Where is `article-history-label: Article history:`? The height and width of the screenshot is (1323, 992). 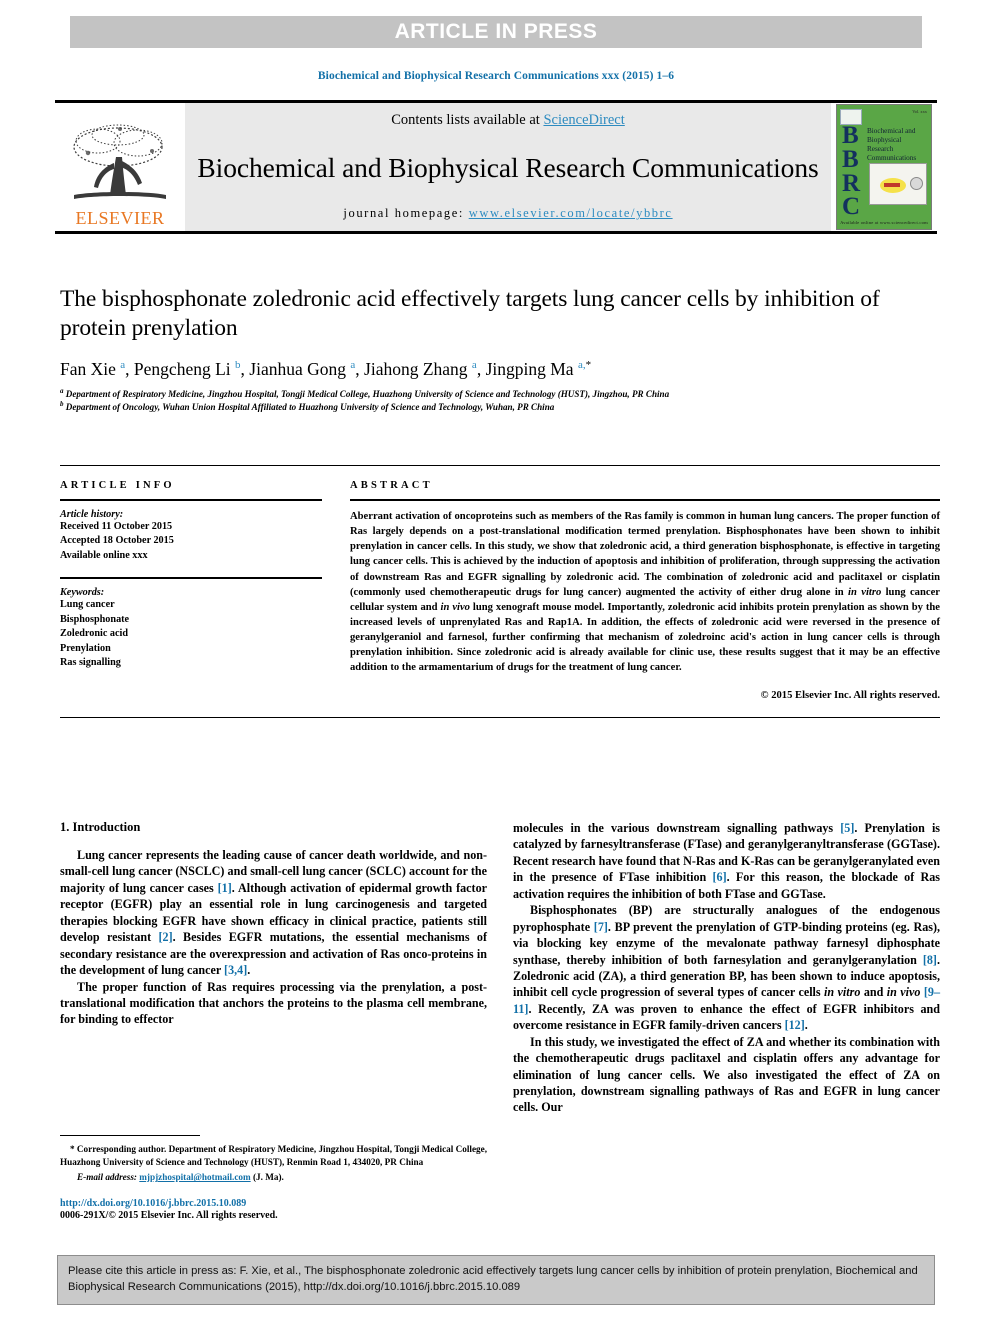
article-history-label: Article history: is located at coordinates (92, 514).